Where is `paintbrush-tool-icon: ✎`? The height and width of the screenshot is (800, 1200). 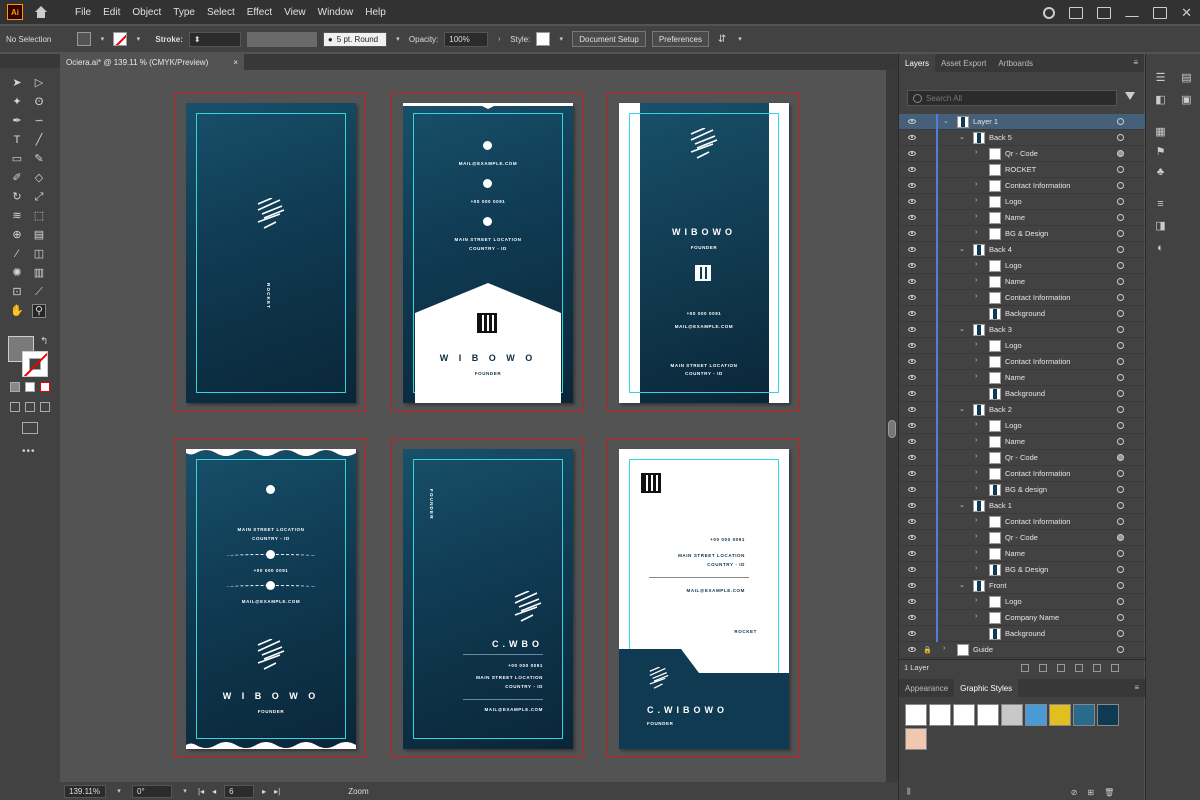
paintbrush-tool-icon: ✎ is located at coordinates (39, 159).